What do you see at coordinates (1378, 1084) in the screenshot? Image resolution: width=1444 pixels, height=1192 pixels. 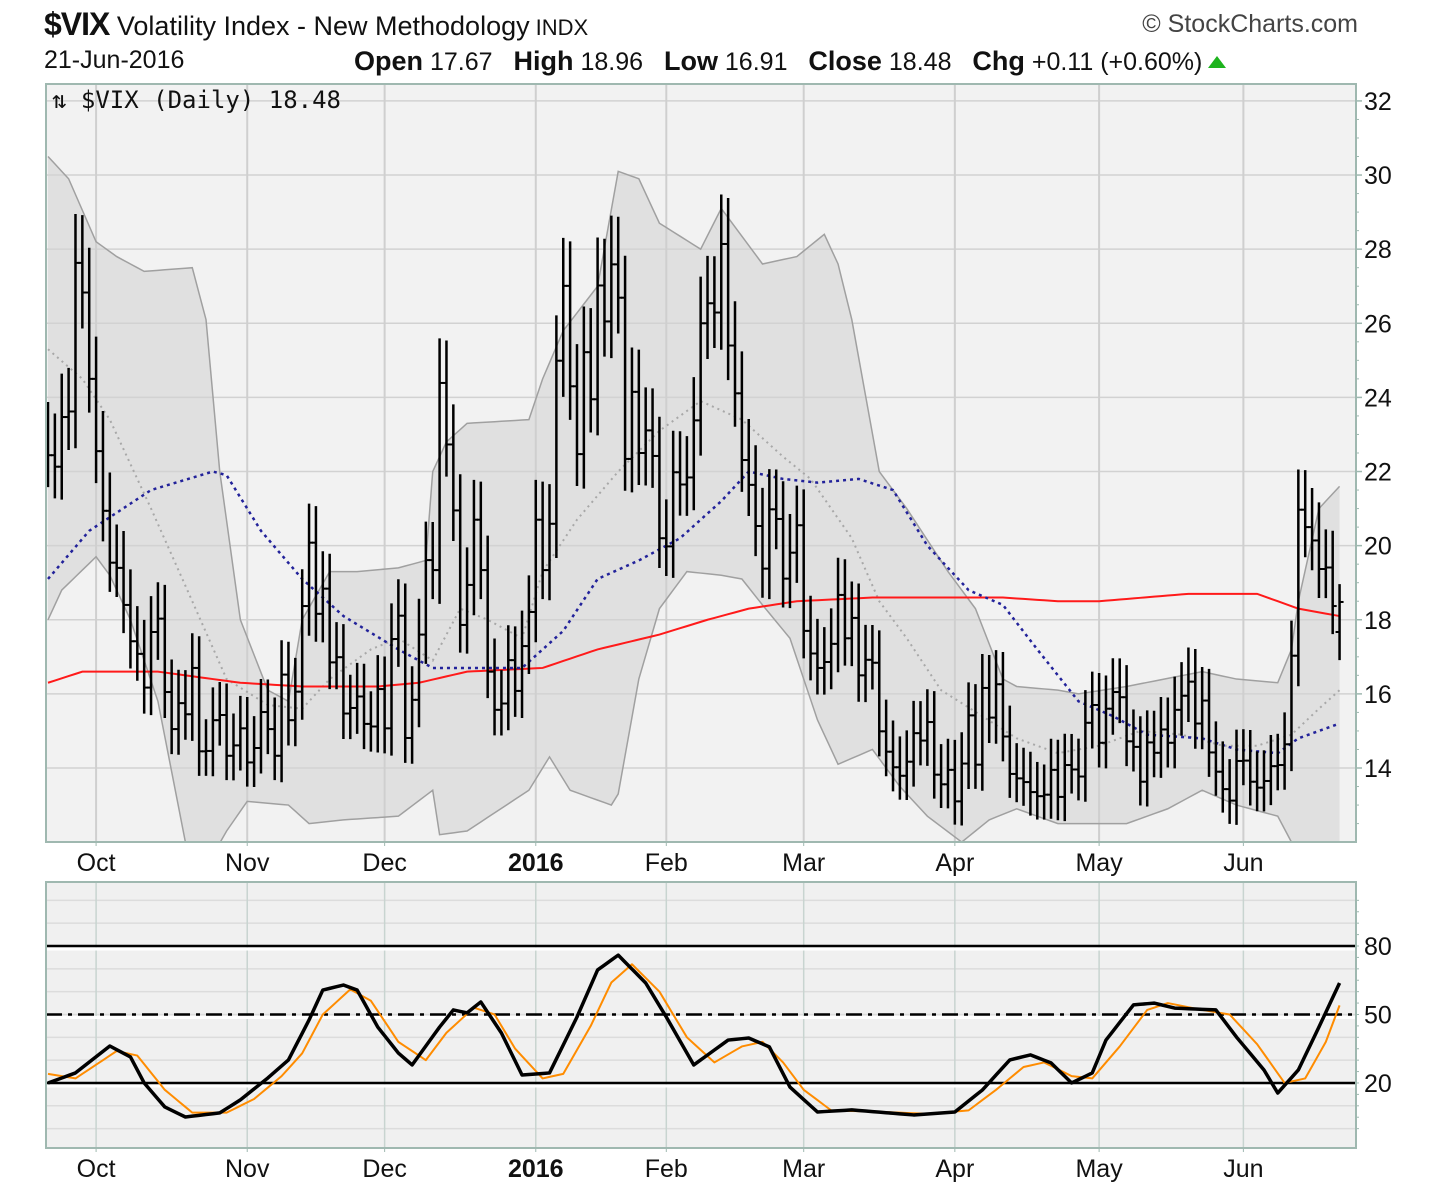 I see `stoch-y-label: 20` at bounding box center [1378, 1084].